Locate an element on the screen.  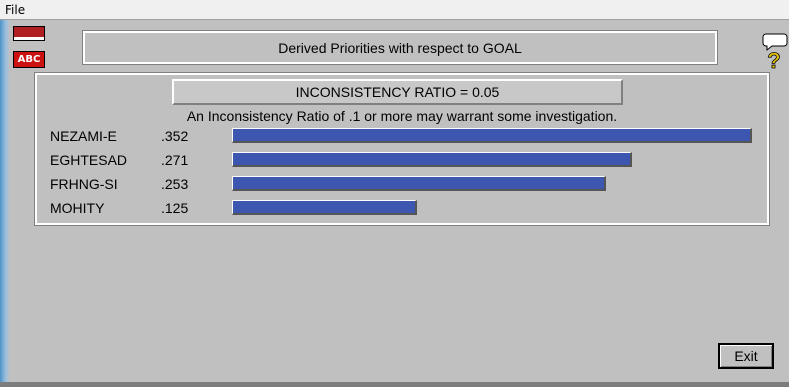
priority-value: .125 is located at coordinates (175, 208).